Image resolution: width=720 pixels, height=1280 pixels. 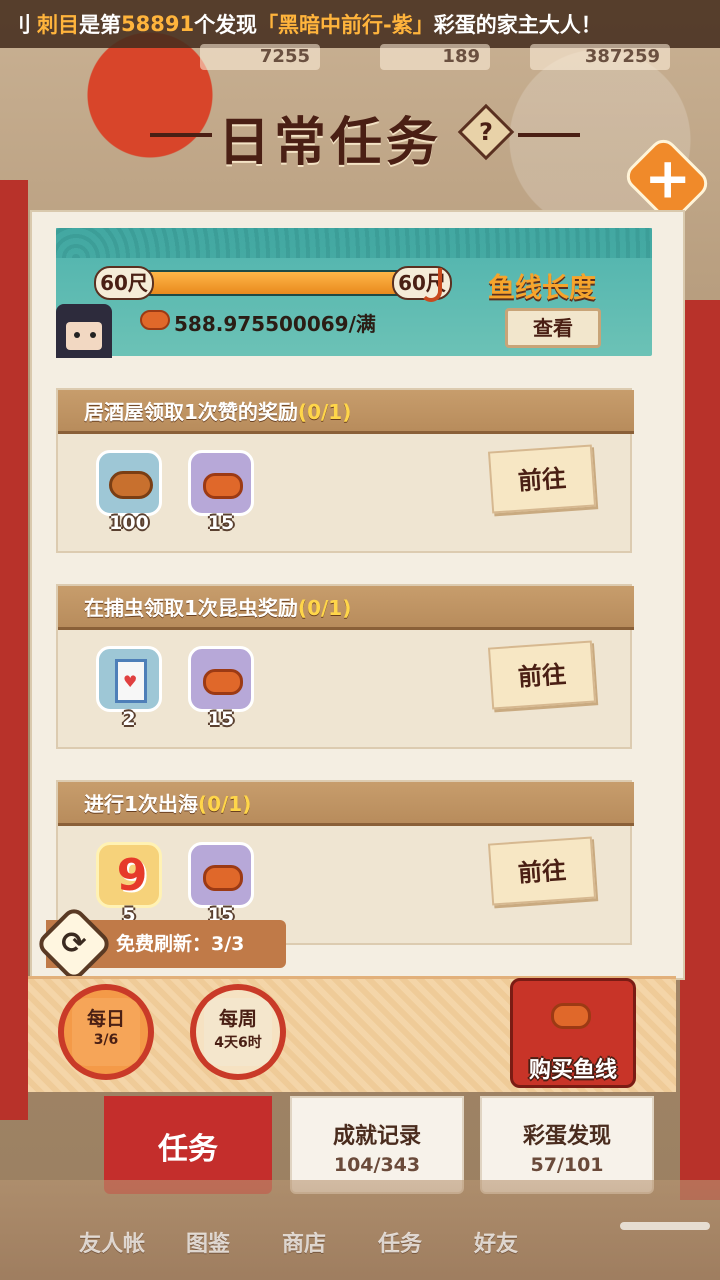 What do you see at coordinates (129, 719) in the screenshot?
I see `reward-count: 2` at bounding box center [129, 719].